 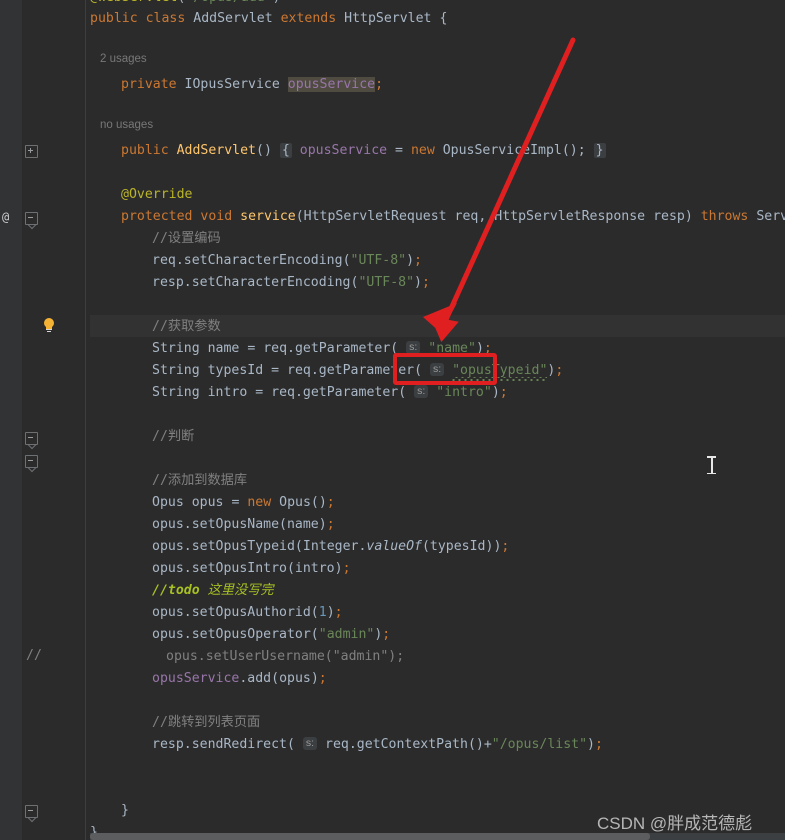 I want to click on code-line-req-setencoding: req.setCharacterEncoding("UTF-8");, so click(x=256, y=261).